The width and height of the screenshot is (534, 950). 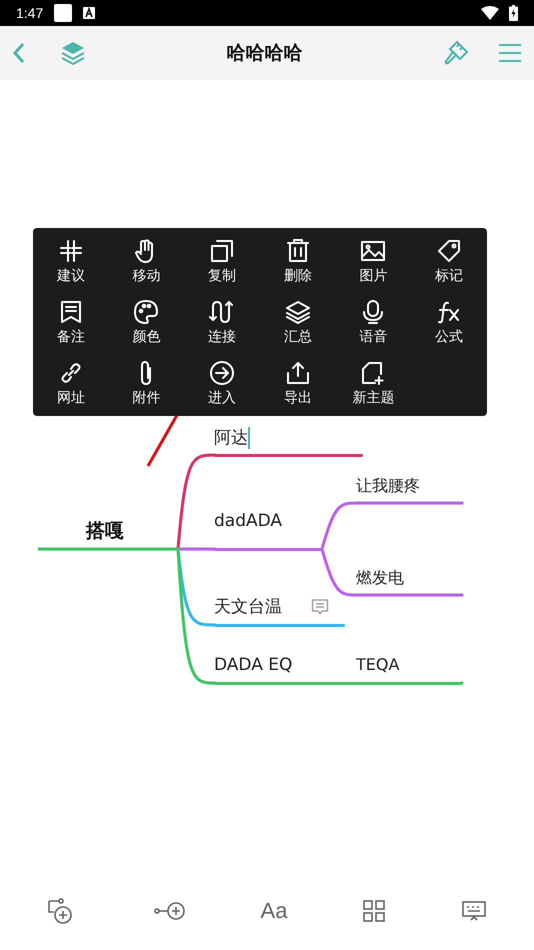 I want to click on root-topic: 搭嘎, so click(x=105, y=531).